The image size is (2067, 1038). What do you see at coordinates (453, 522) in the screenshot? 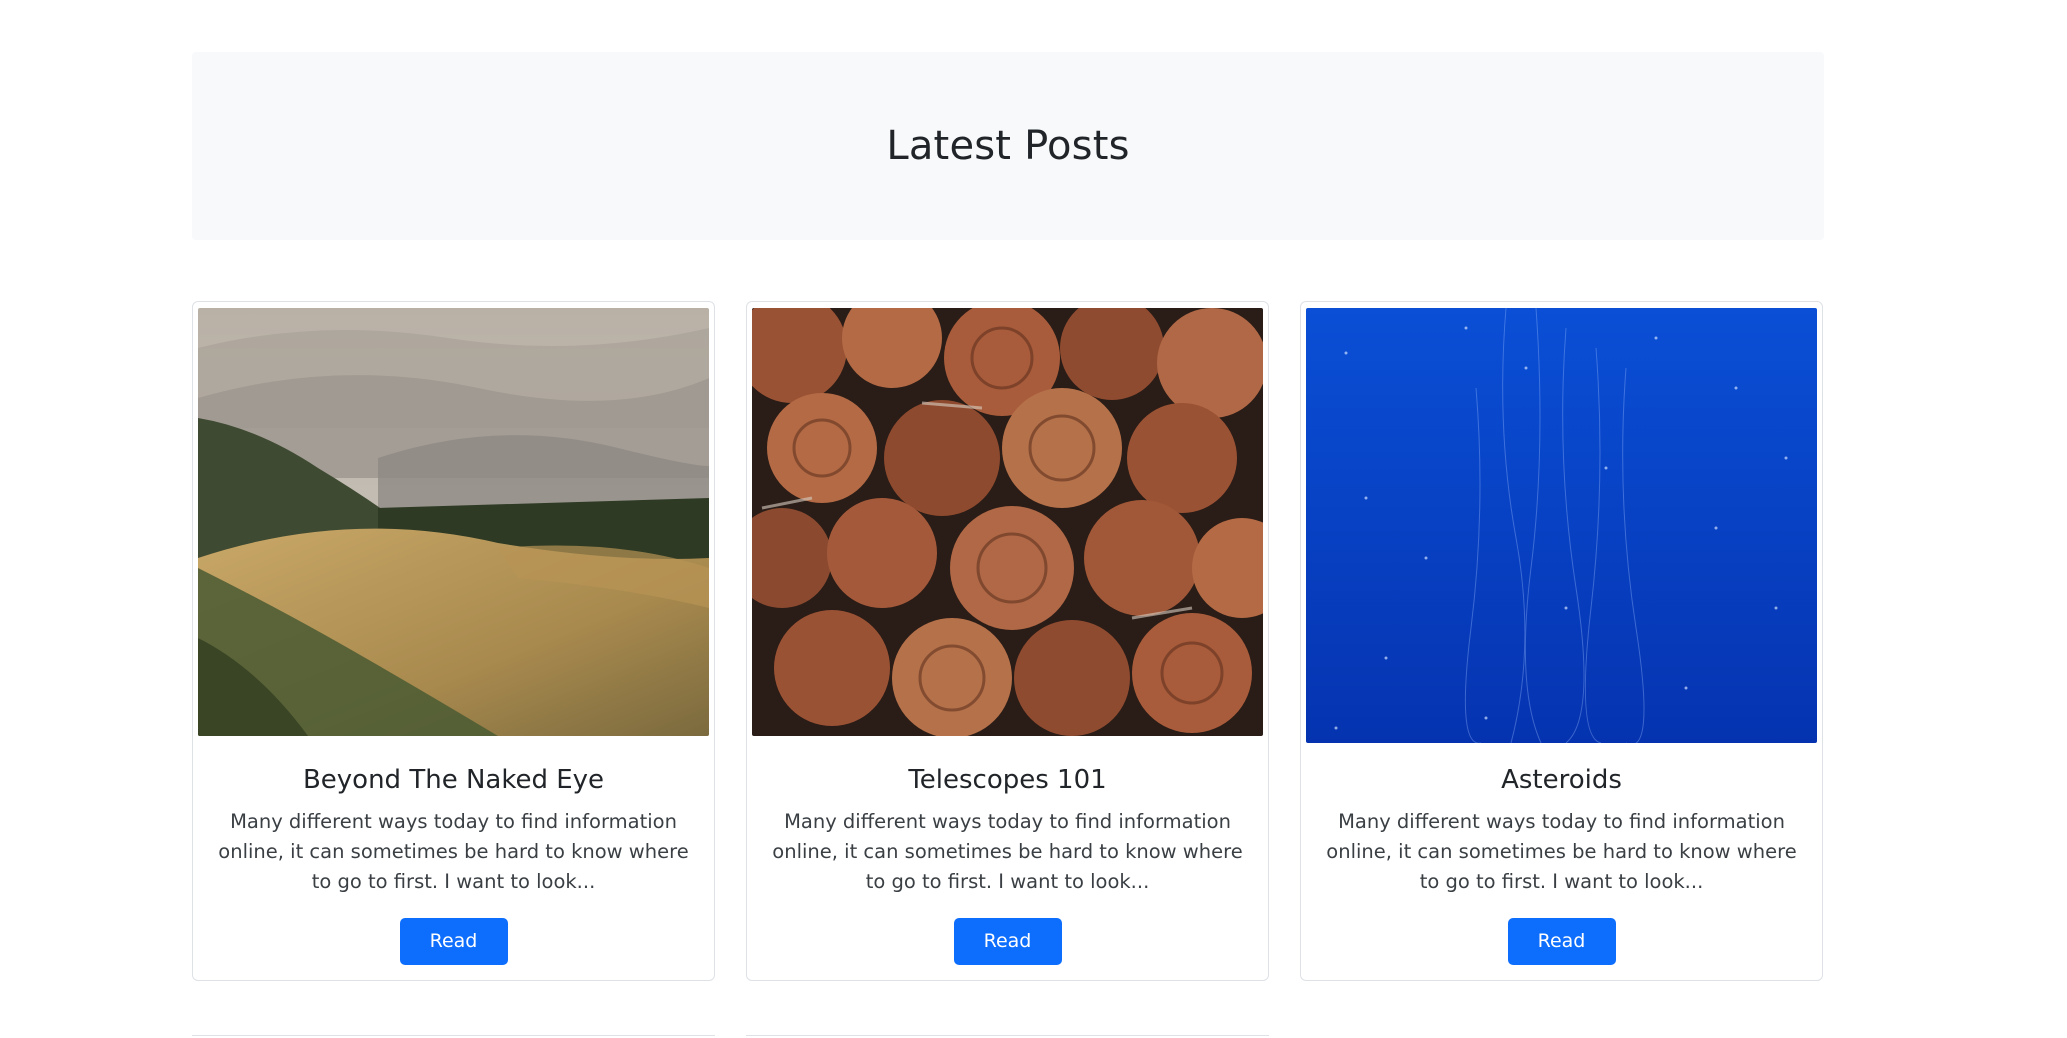
I see `post-image-mountains` at bounding box center [453, 522].